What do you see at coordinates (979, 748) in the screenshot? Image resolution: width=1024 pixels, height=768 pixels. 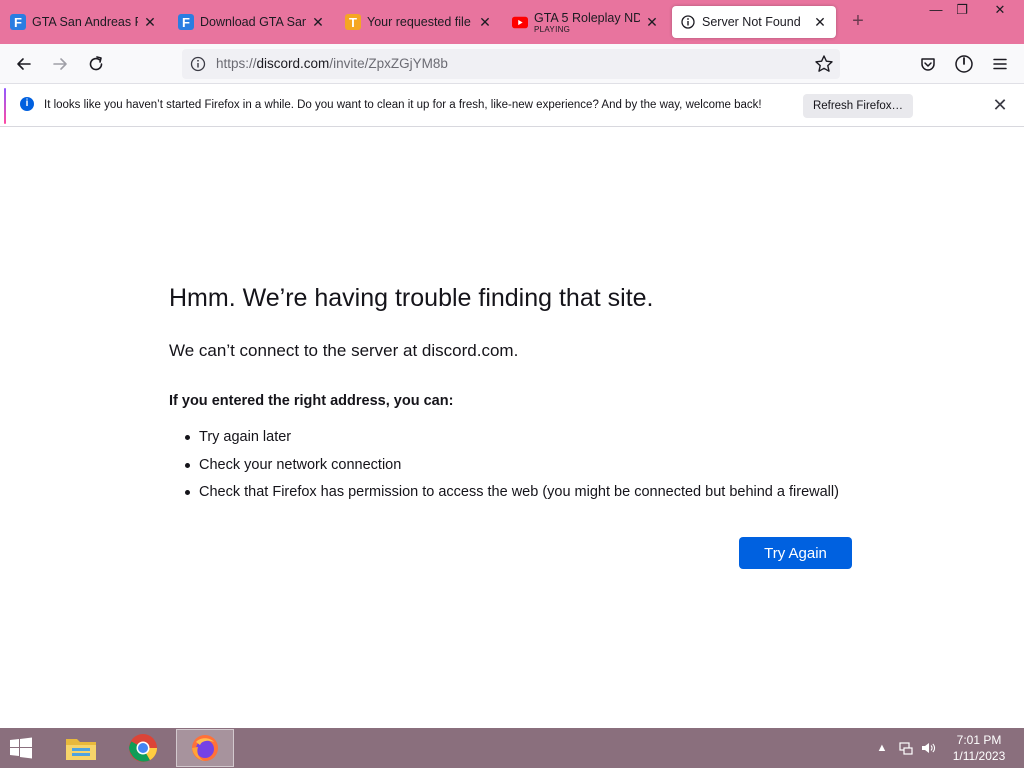 I see `taskbar-clock: 7:01 PM 1/11/2023` at bounding box center [979, 748].